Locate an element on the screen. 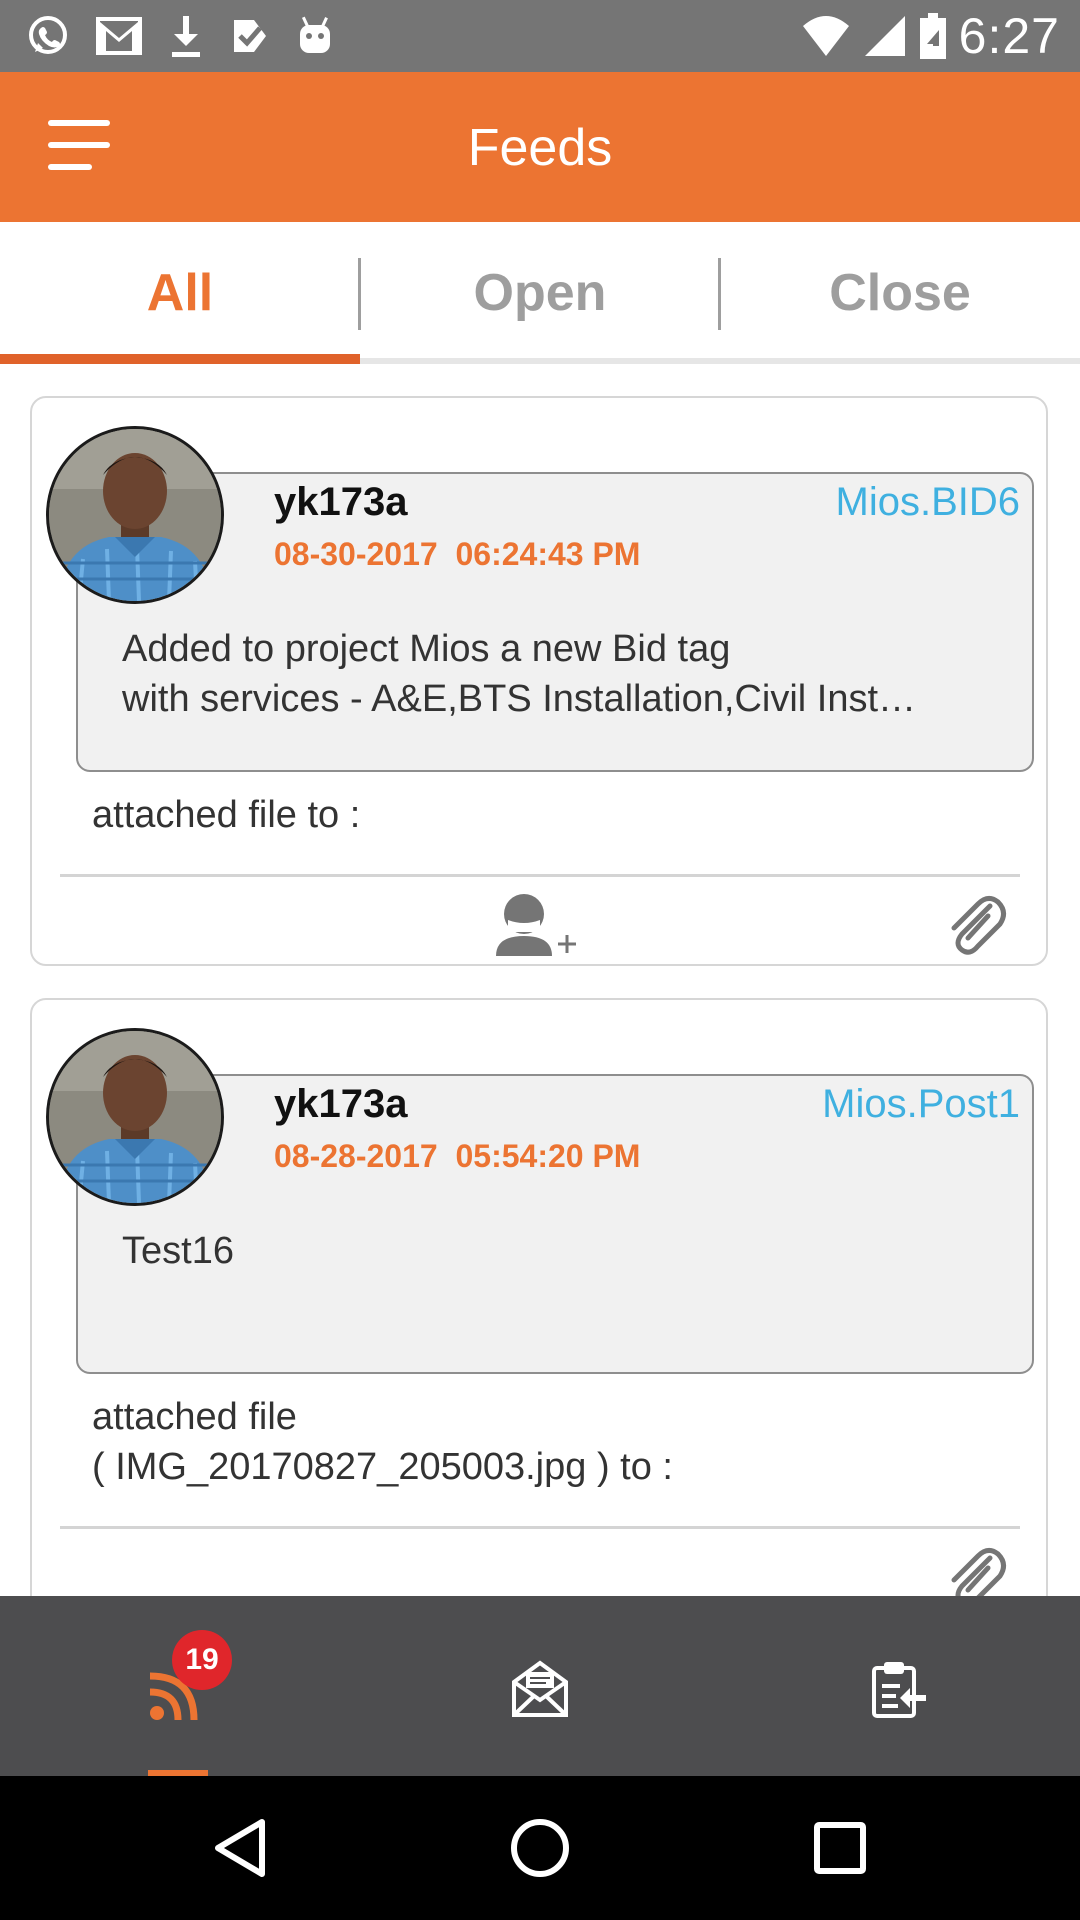  system-navigation-bar is located at coordinates (540, 1848).